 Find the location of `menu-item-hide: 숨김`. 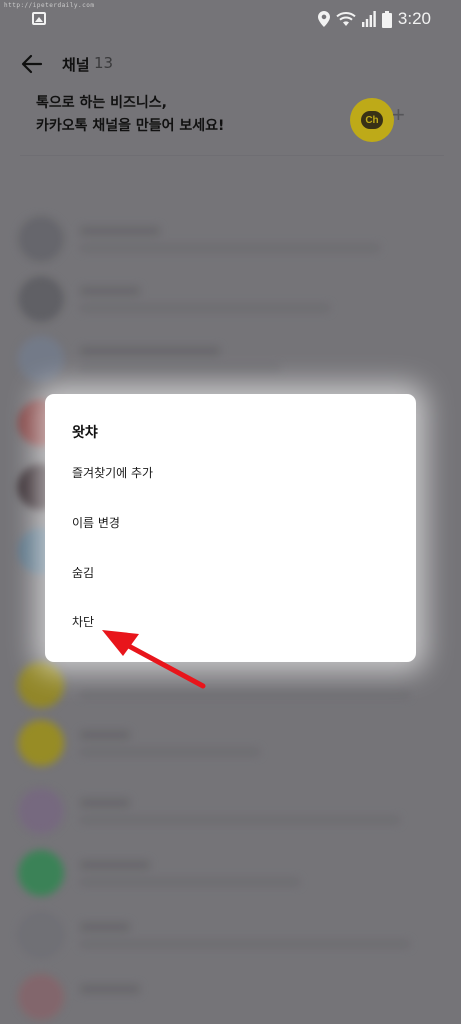

menu-item-hide: 숨김 is located at coordinates (232, 576).